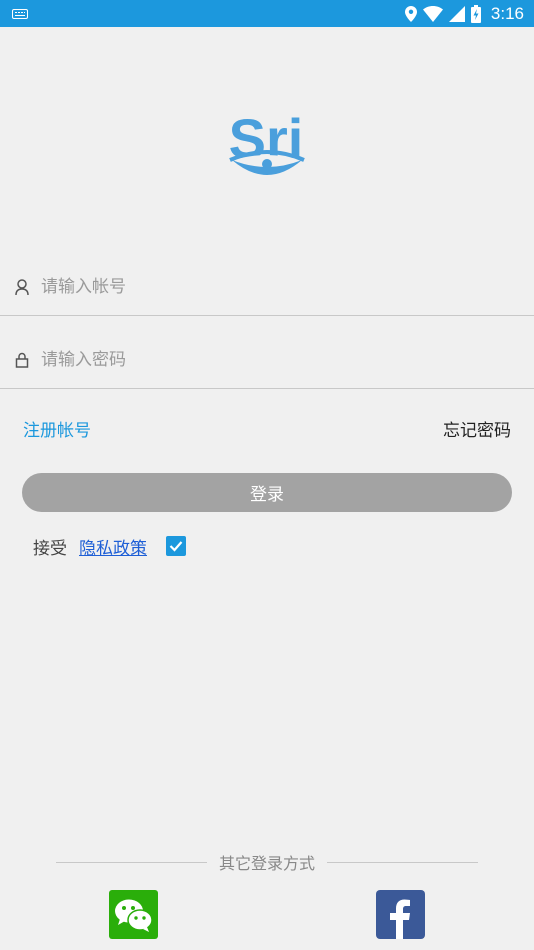 The height and width of the screenshot is (950, 534). I want to click on wechat-login-button, so click(133, 914).